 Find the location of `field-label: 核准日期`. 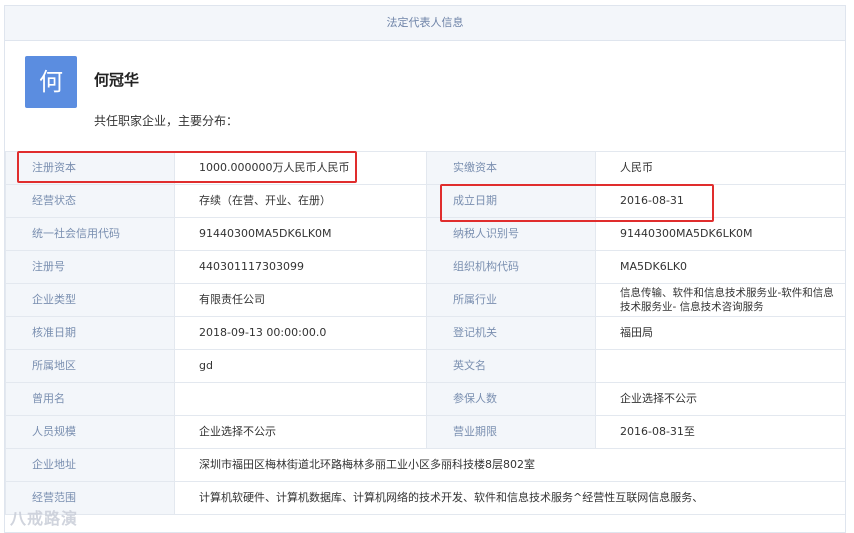

field-label: 核准日期 is located at coordinates (90, 333).